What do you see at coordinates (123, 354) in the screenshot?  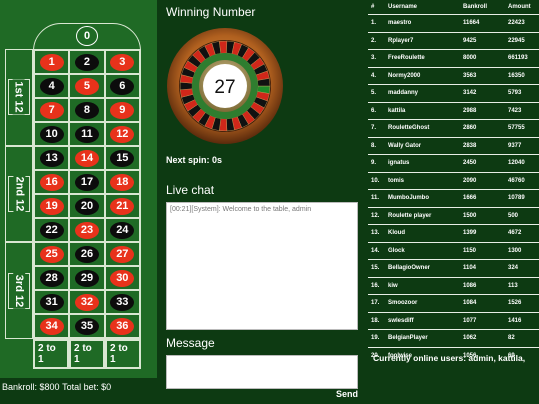 I see `column-bet-3: 2 to 1` at bounding box center [123, 354].